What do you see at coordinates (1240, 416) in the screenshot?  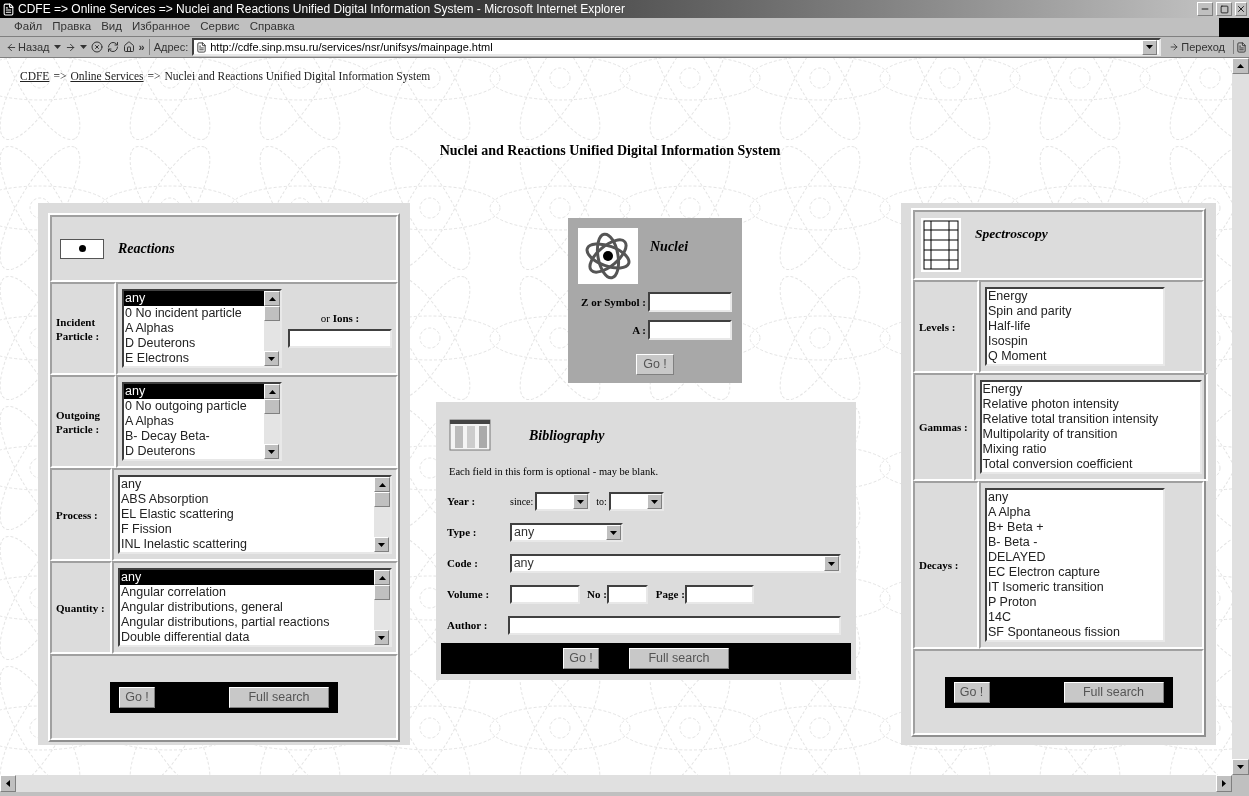 I see `vertical-scrollbar` at bounding box center [1240, 416].